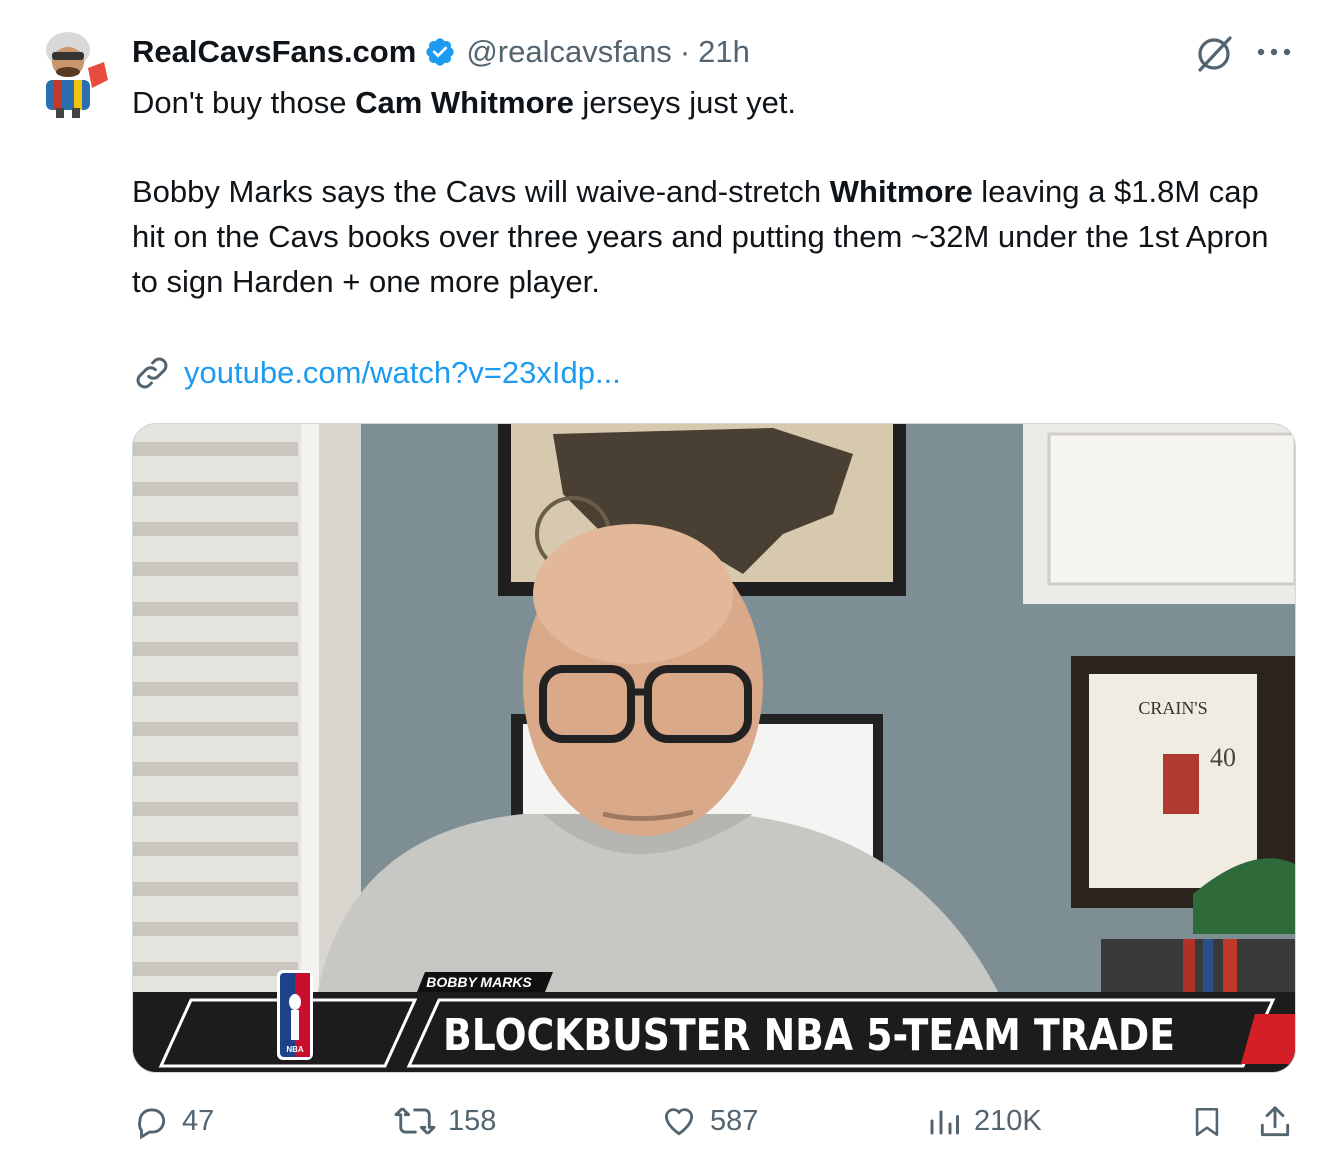 The image size is (1330, 1174). I want to click on banner-headline: BLOCKBUSTER NBA 5-TEAM TRADE, so click(809, 1035).